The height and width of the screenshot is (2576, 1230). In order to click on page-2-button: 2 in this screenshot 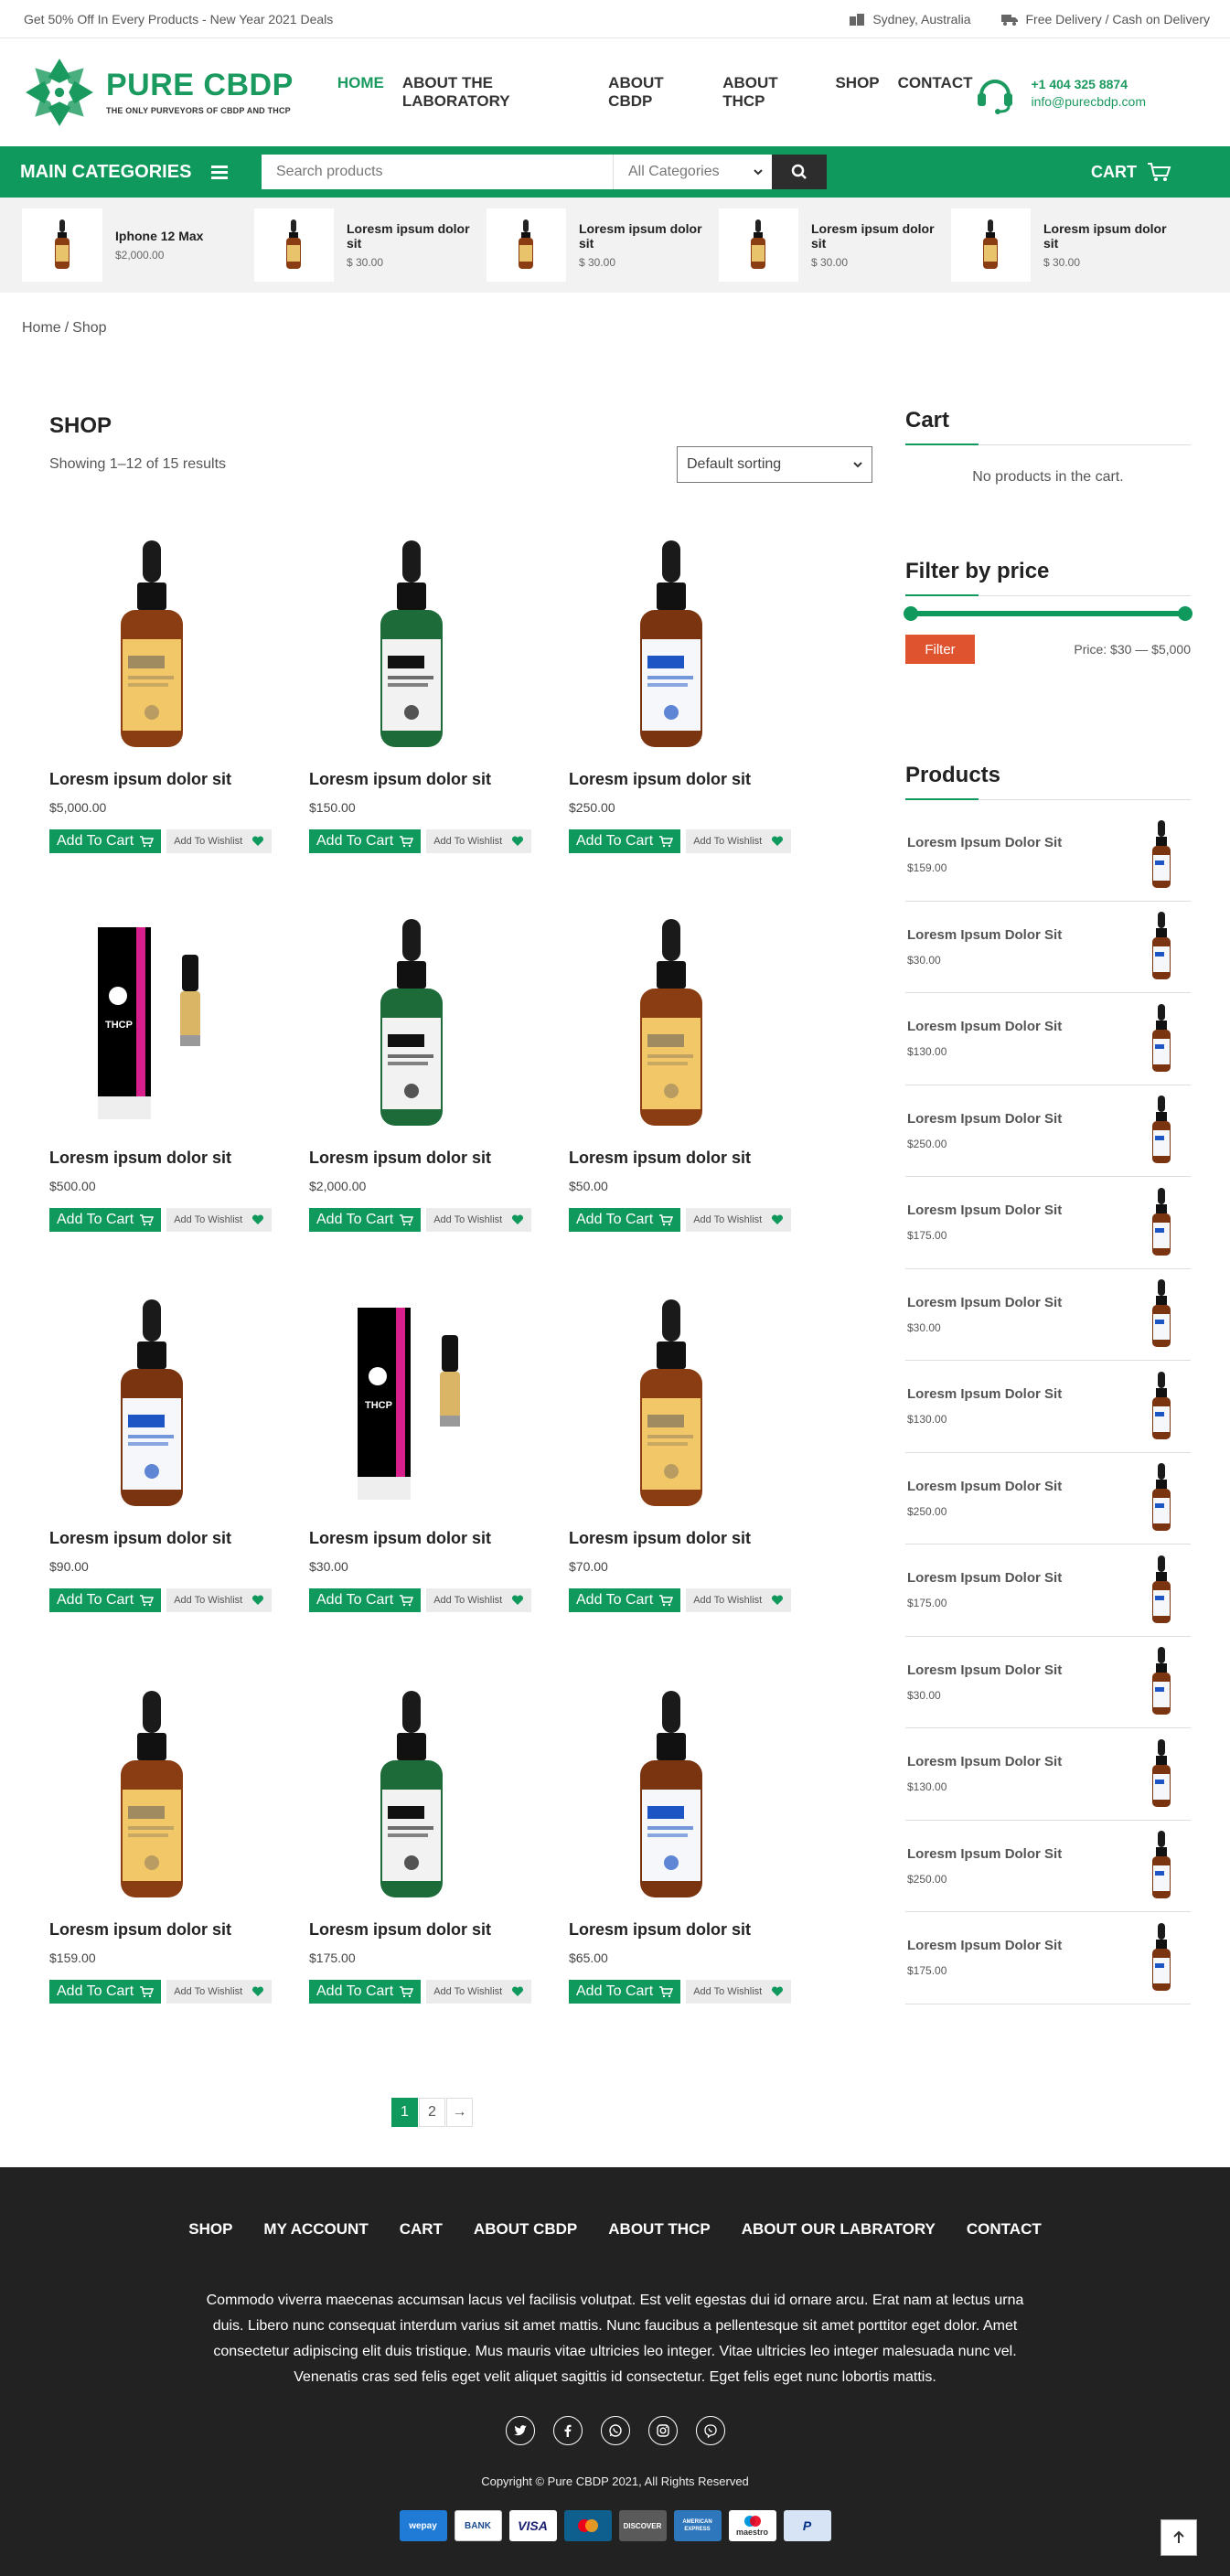, I will do `click(432, 2112)`.